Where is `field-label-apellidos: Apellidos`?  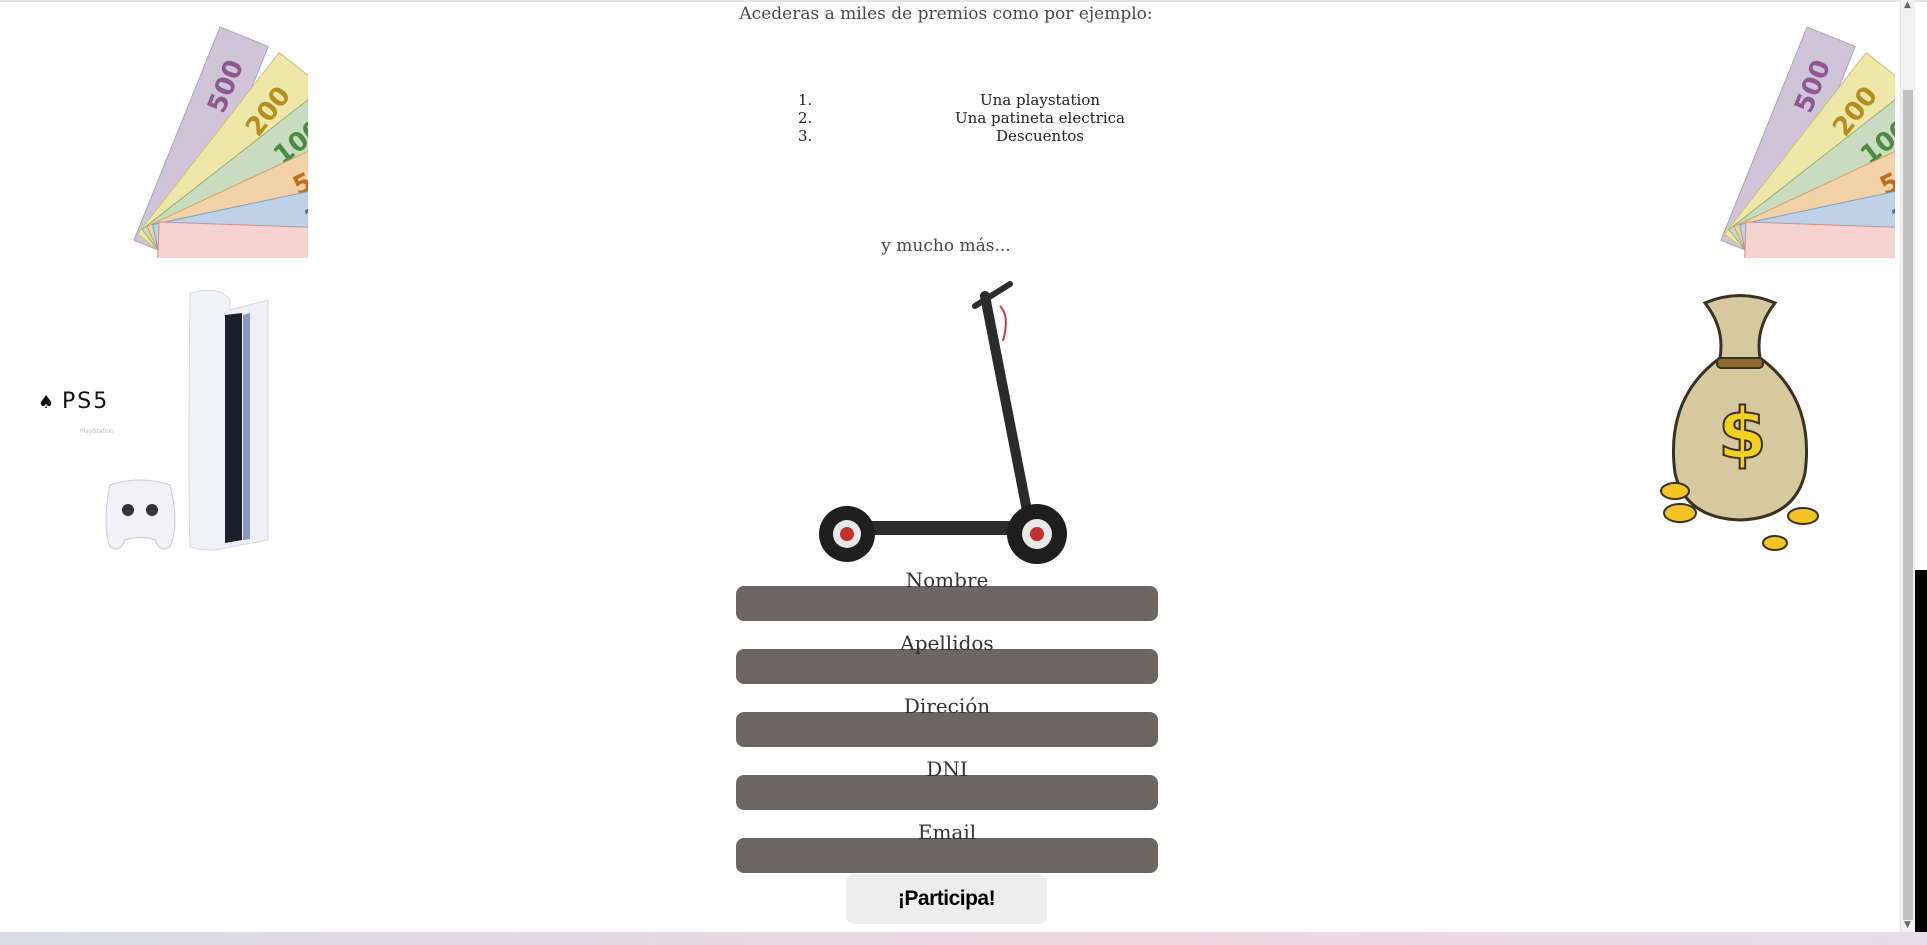
field-label-apellidos: Apellidos is located at coordinates (947, 643).